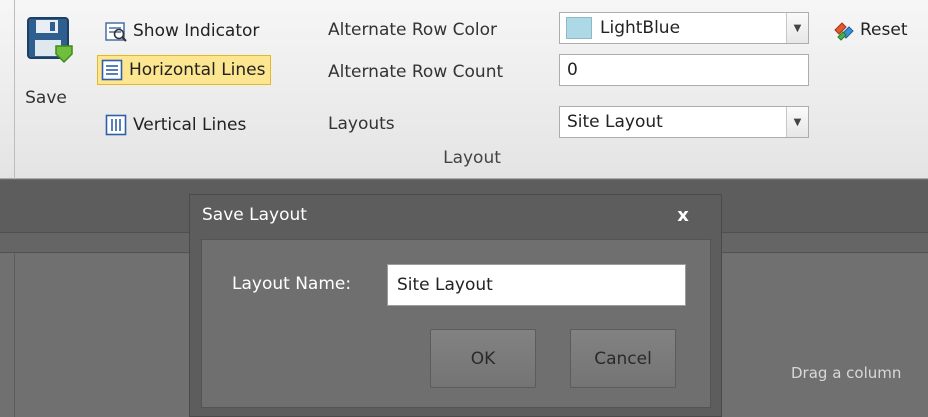 This screenshot has height=417, width=928. What do you see at coordinates (14, 335) in the screenshot?
I see `grid-left-border` at bounding box center [14, 335].